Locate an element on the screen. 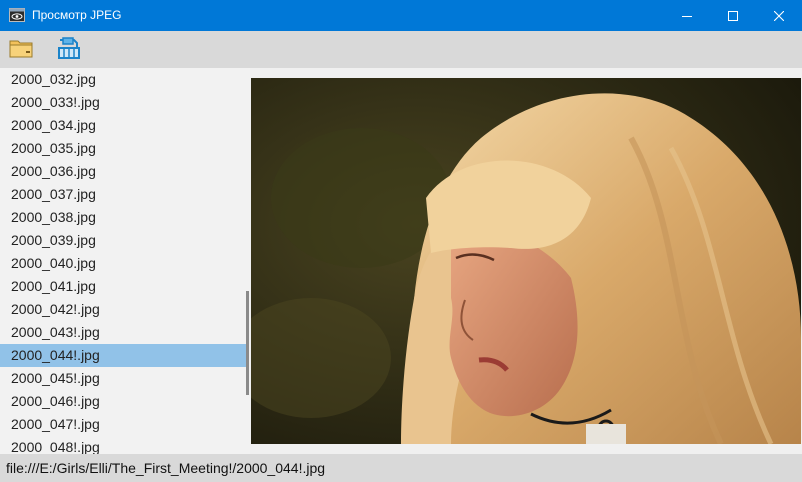 The height and width of the screenshot is (482, 802). list-item: 2000_036.jpg is located at coordinates (123, 171).